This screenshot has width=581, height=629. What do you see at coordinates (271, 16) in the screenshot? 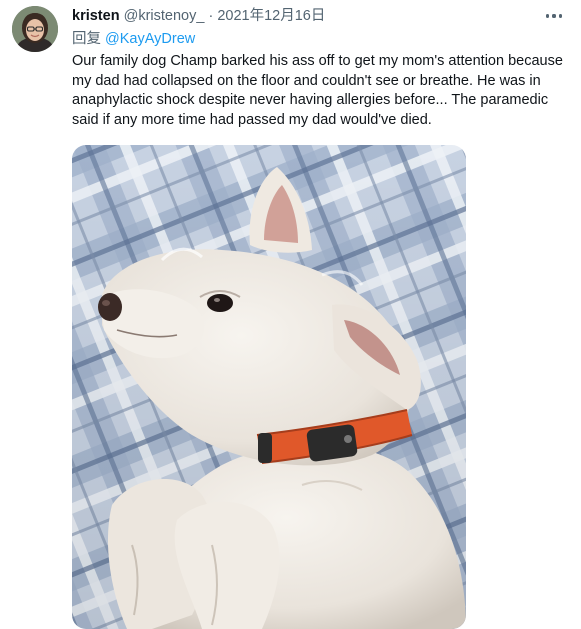
I see `tweet-timestamp: 2021年12月16日` at bounding box center [271, 16].